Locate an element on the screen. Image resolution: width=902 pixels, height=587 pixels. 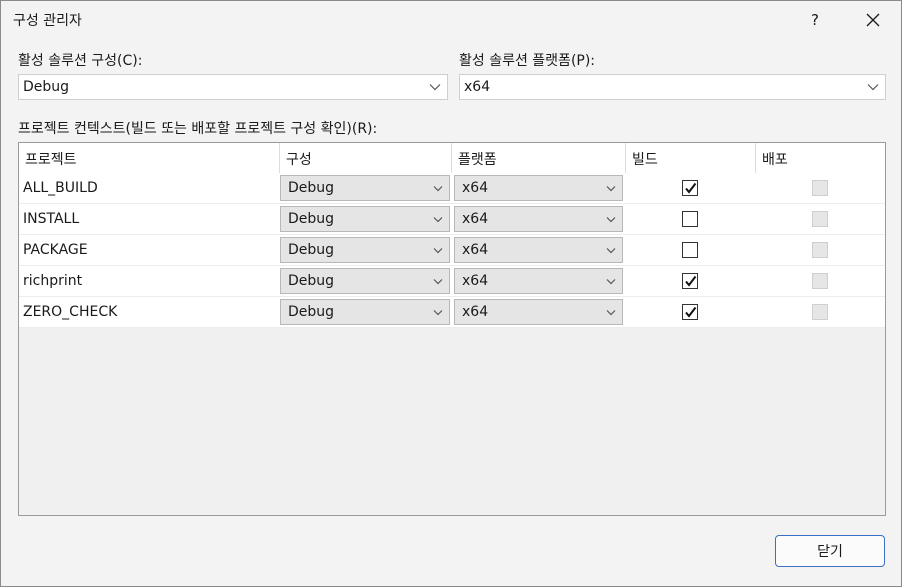
active-platform-select: x64 is located at coordinates (672, 87).